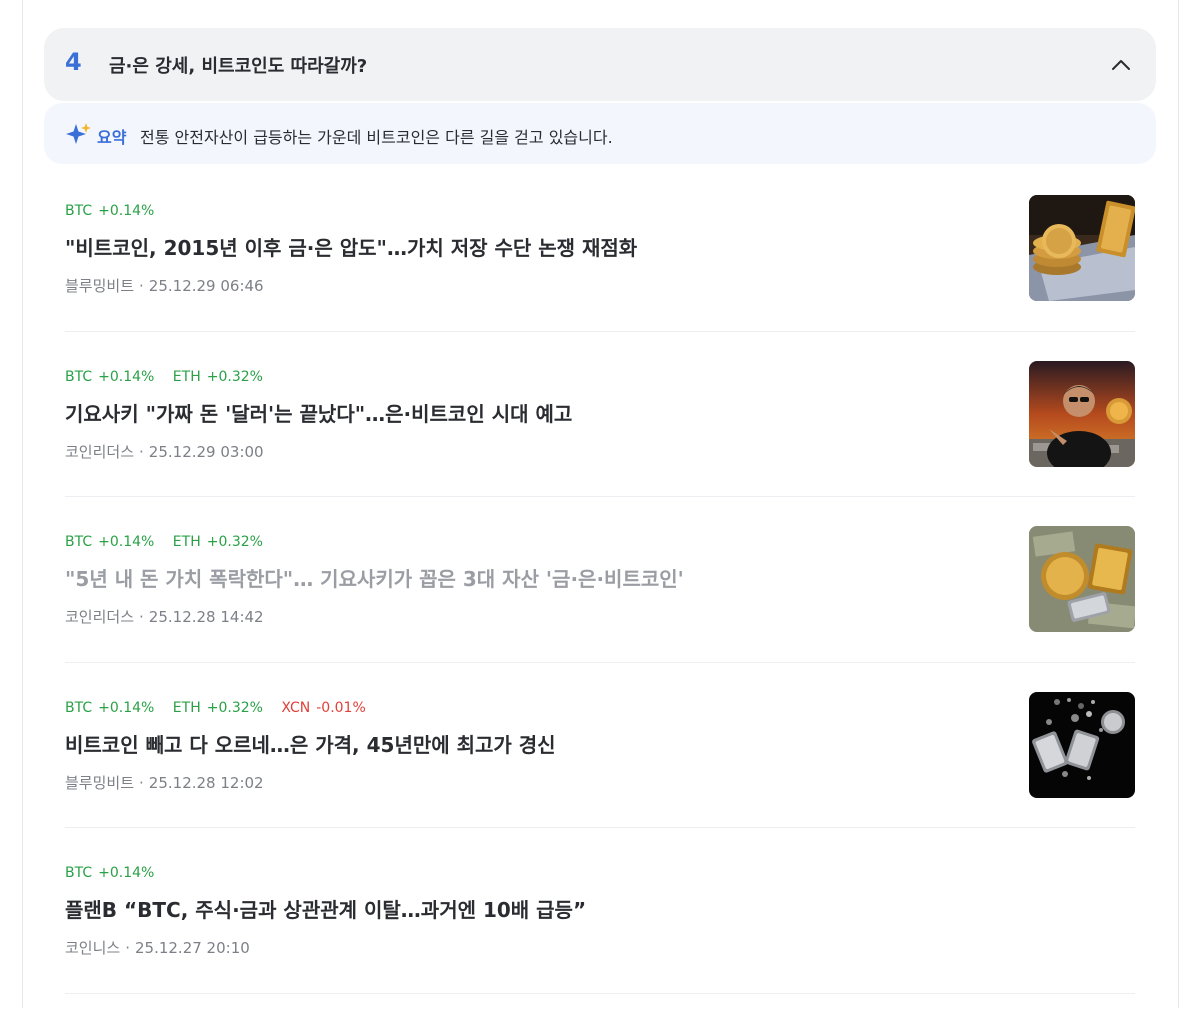 The image size is (1199, 1022). Describe the element at coordinates (78, 133) in the screenshot. I see `sparkle-icon` at that location.